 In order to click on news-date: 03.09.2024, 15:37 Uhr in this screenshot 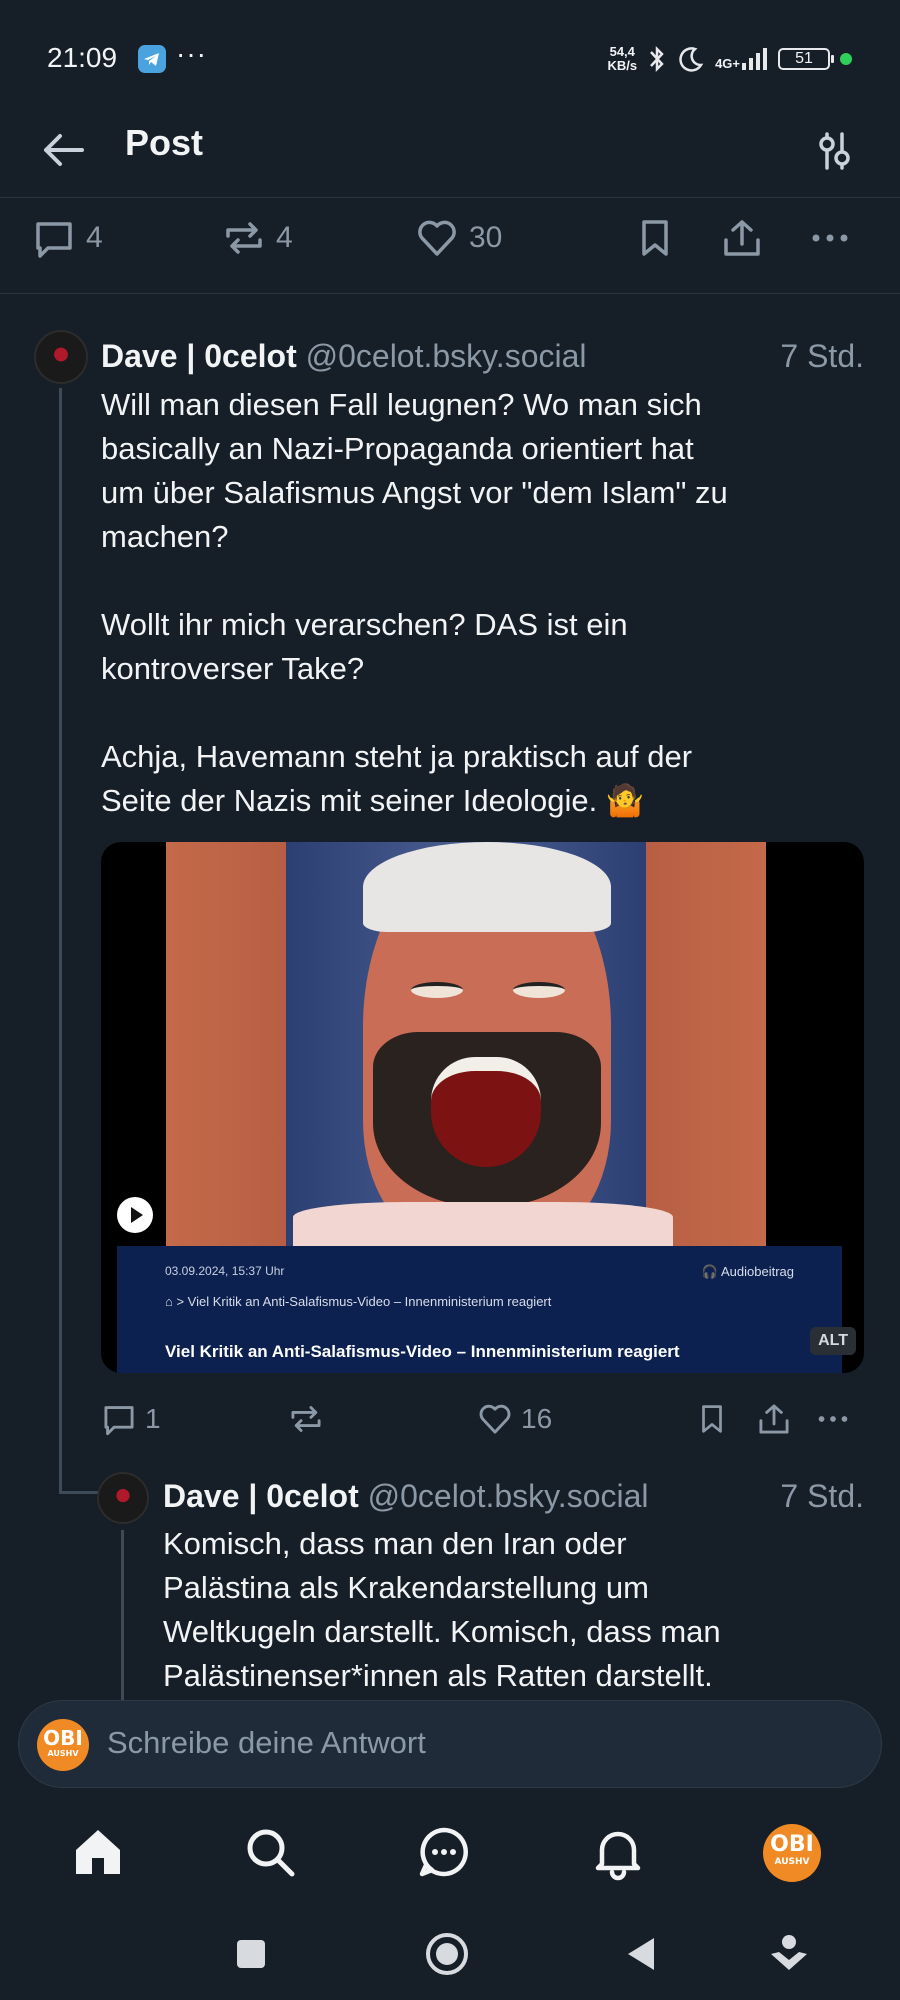, I will do `click(225, 1271)`.